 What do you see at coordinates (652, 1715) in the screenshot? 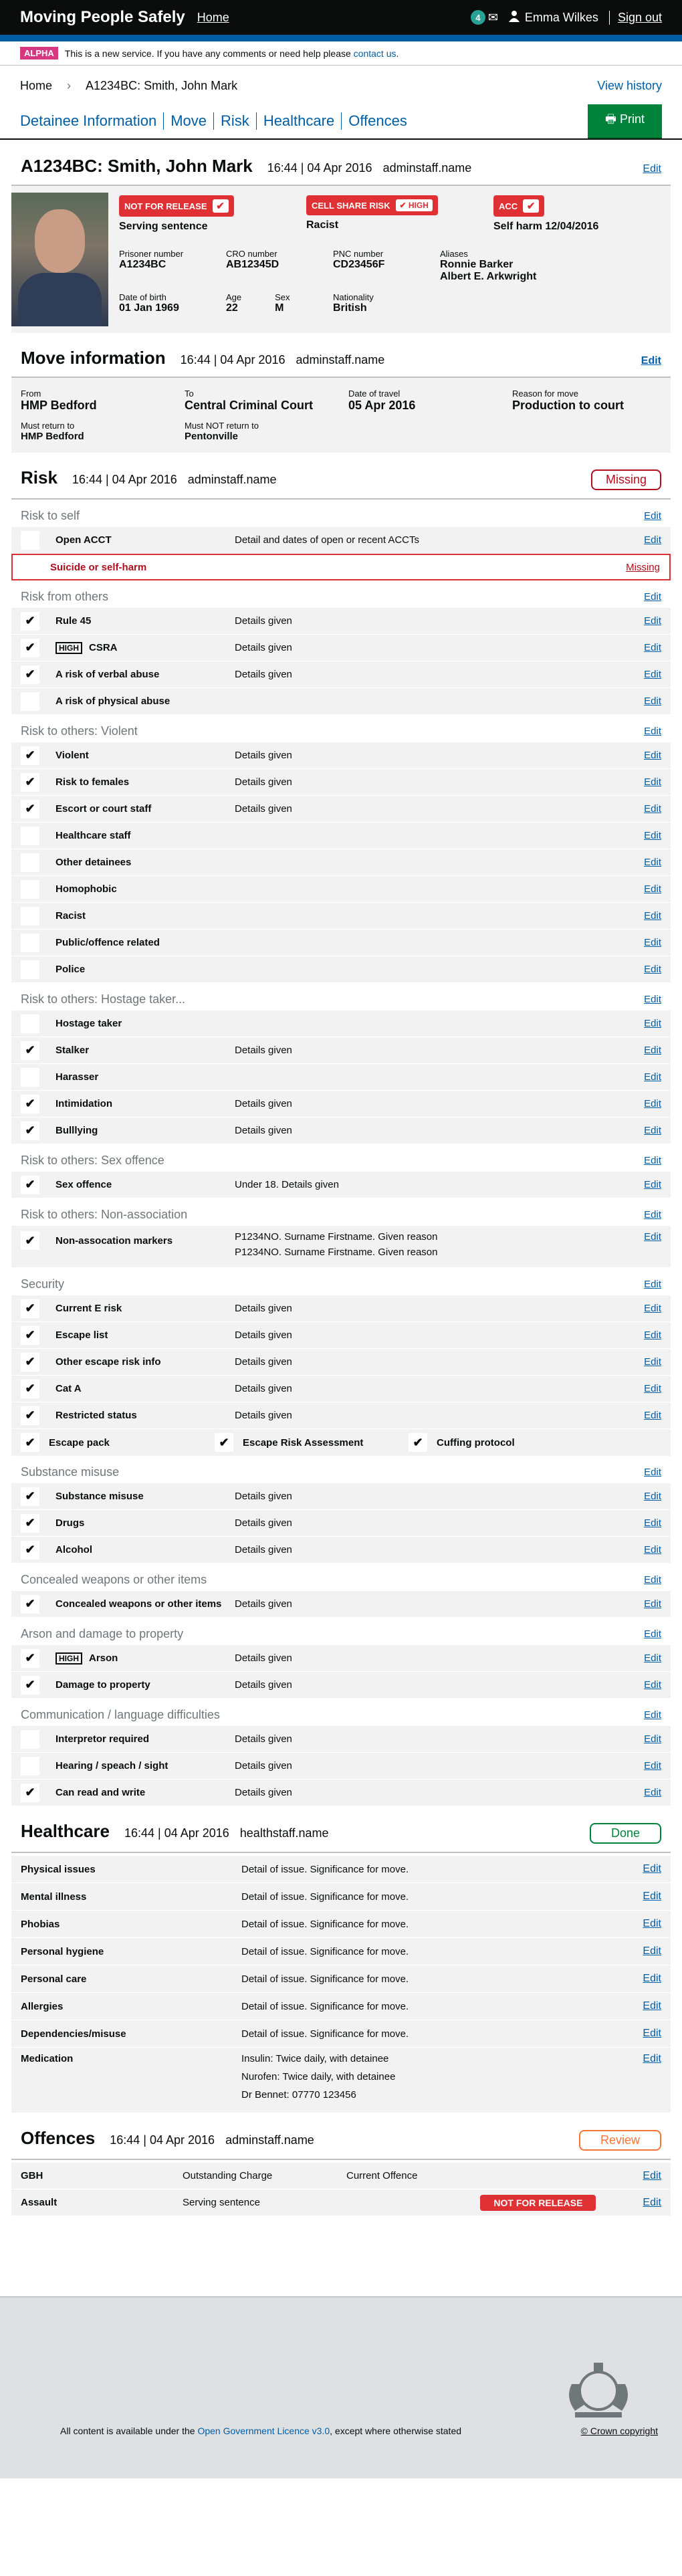
I see `edit-comm-link: Edit` at bounding box center [652, 1715].